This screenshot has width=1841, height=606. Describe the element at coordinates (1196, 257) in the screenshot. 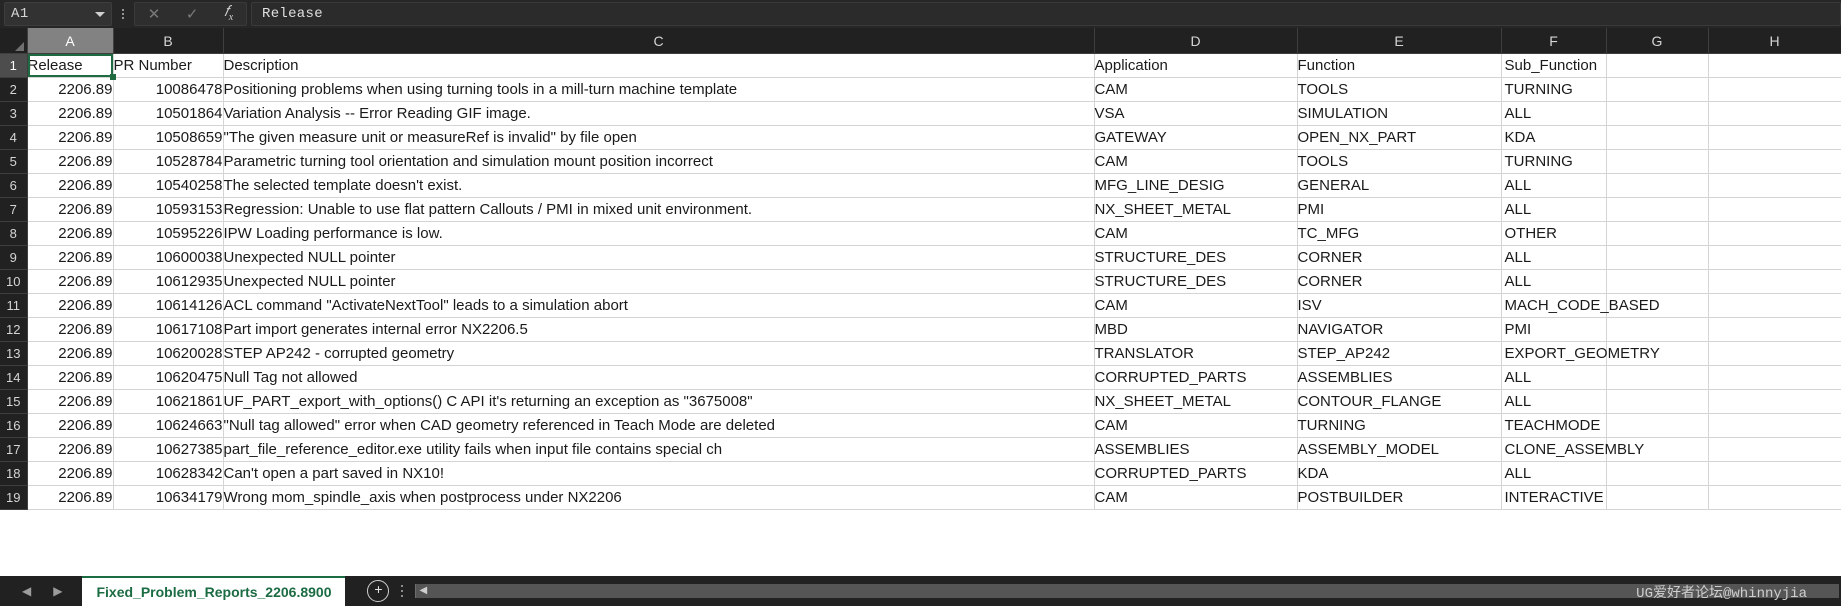

I see `cell-d9: STRUCTURE_DES` at that location.